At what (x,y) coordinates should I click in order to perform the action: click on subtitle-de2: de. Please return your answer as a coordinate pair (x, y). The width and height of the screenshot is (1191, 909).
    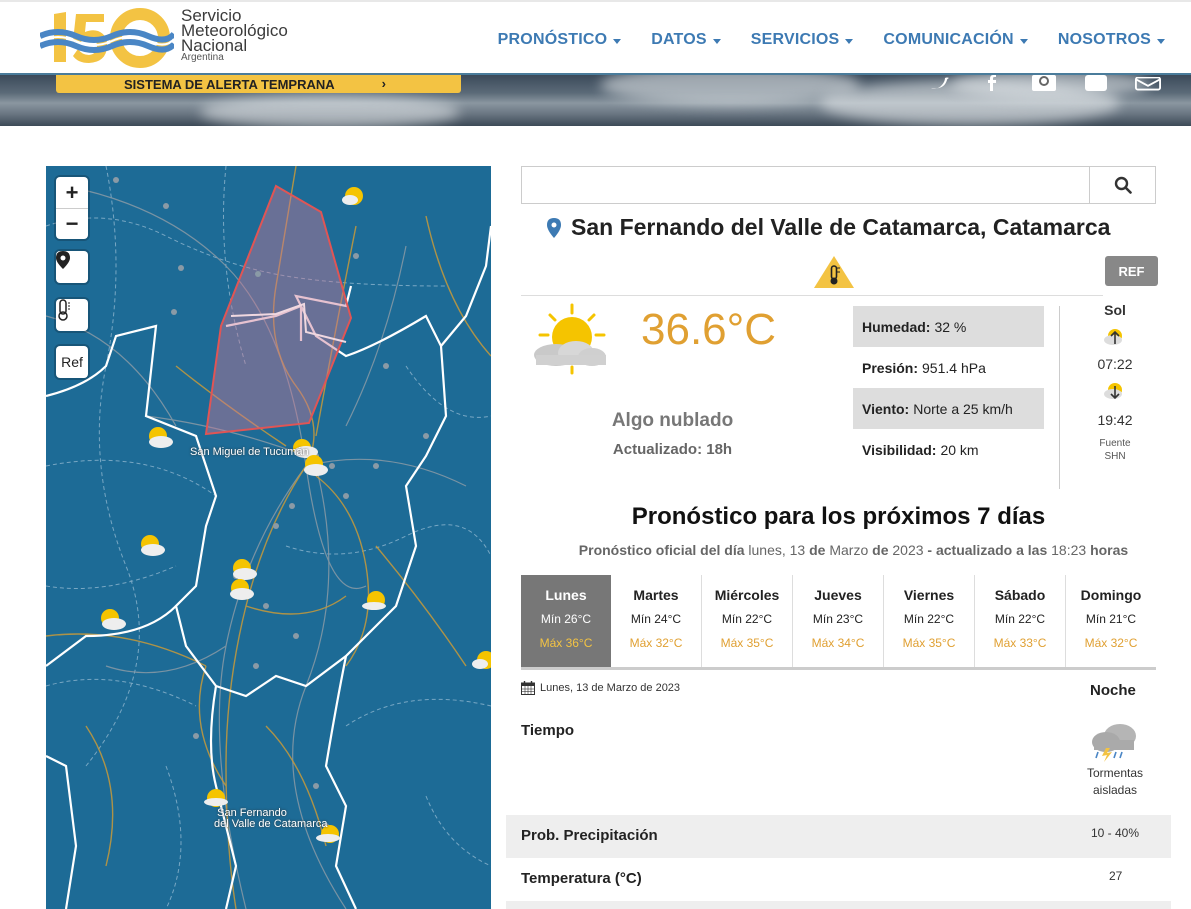
    Looking at the image, I should click on (880, 550).